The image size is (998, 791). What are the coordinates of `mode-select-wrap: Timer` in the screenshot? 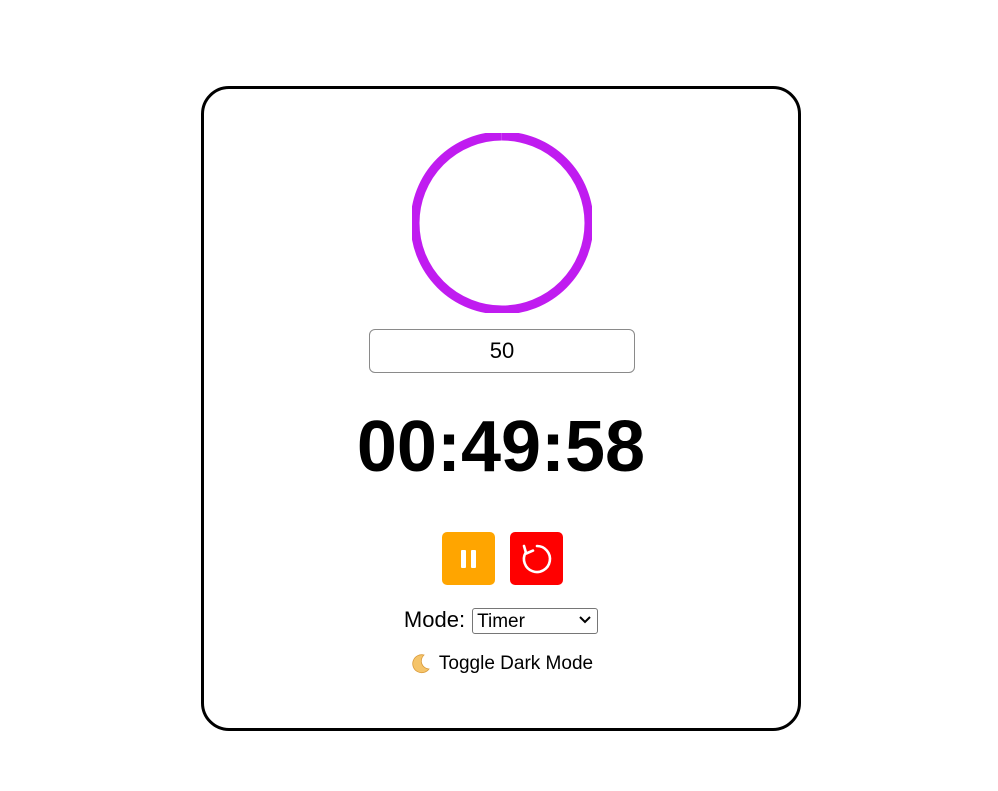 It's located at (535, 621).